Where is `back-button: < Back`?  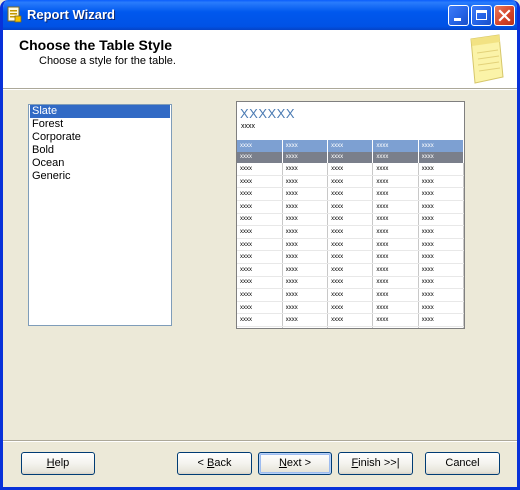
back-button: < Back is located at coordinates (214, 463).